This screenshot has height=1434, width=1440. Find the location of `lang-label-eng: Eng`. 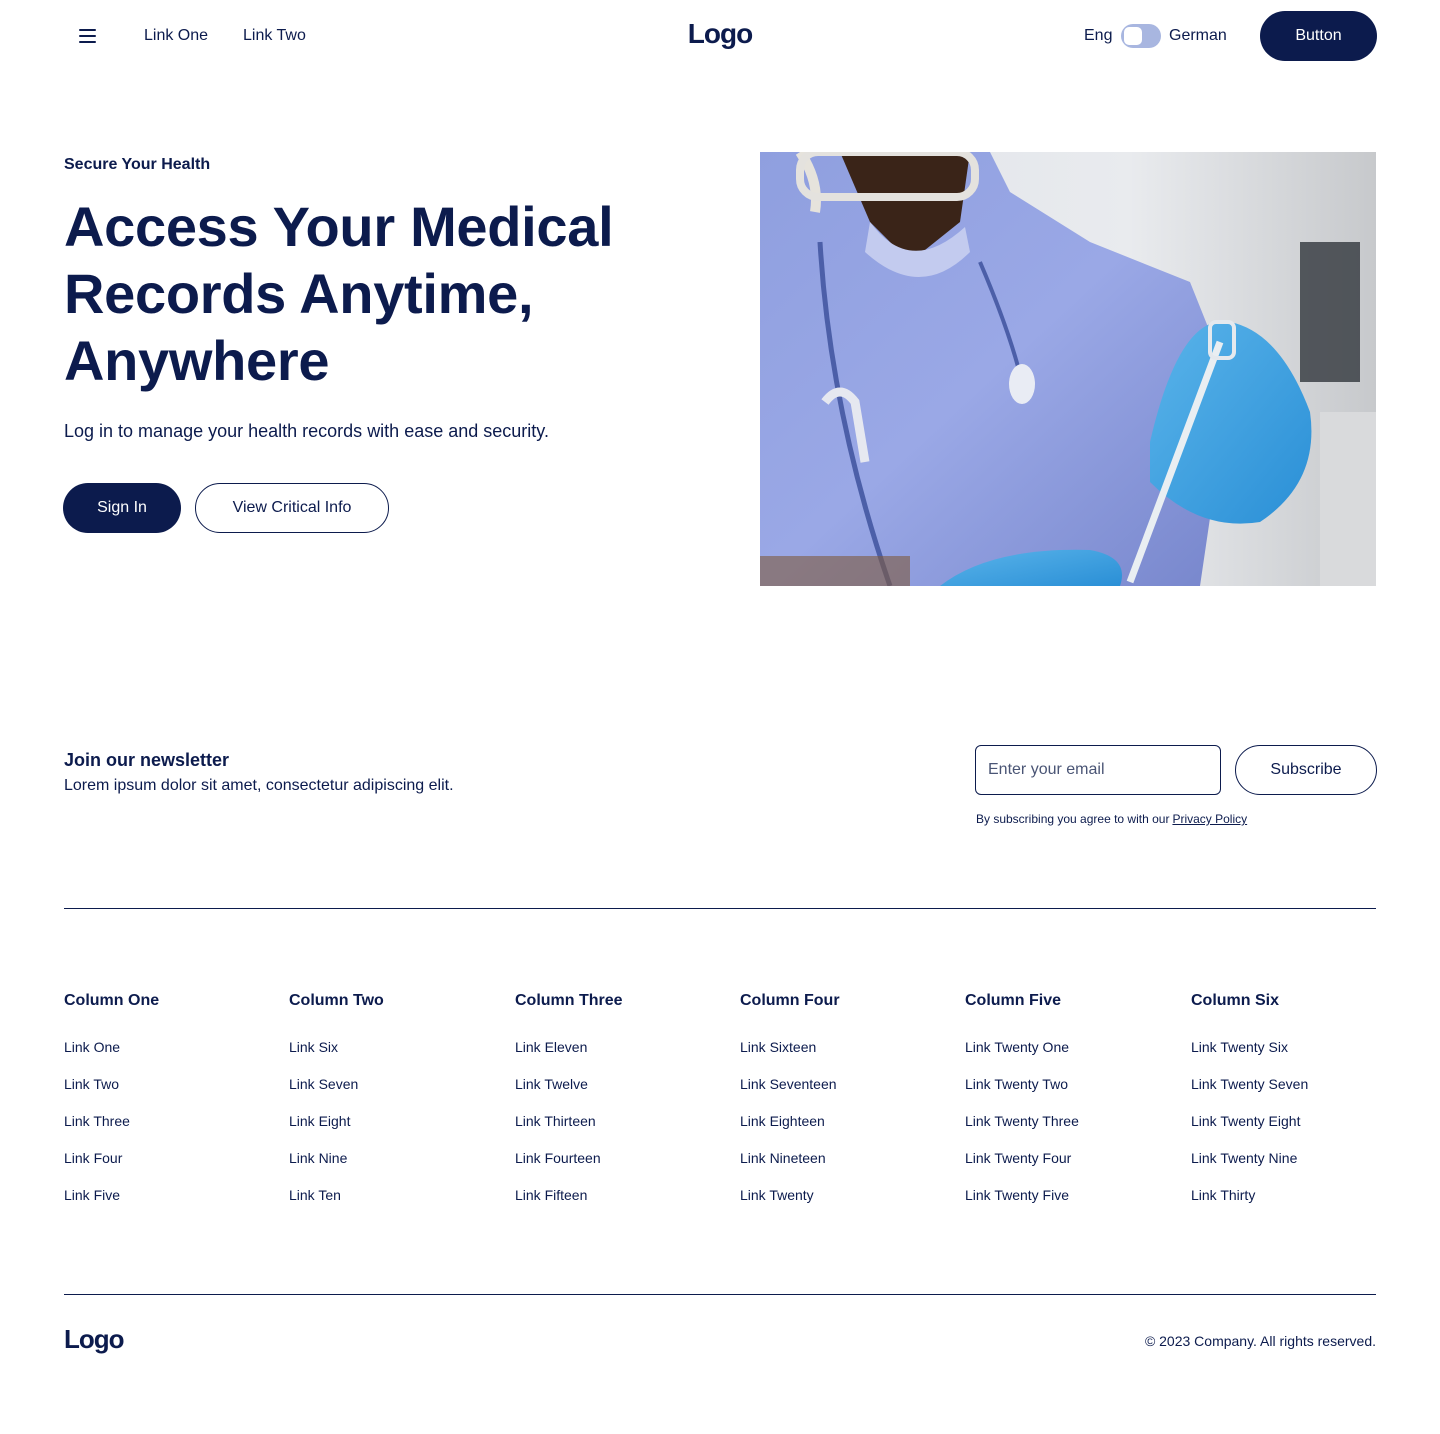

lang-label-eng: Eng is located at coordinates (1098, 35).